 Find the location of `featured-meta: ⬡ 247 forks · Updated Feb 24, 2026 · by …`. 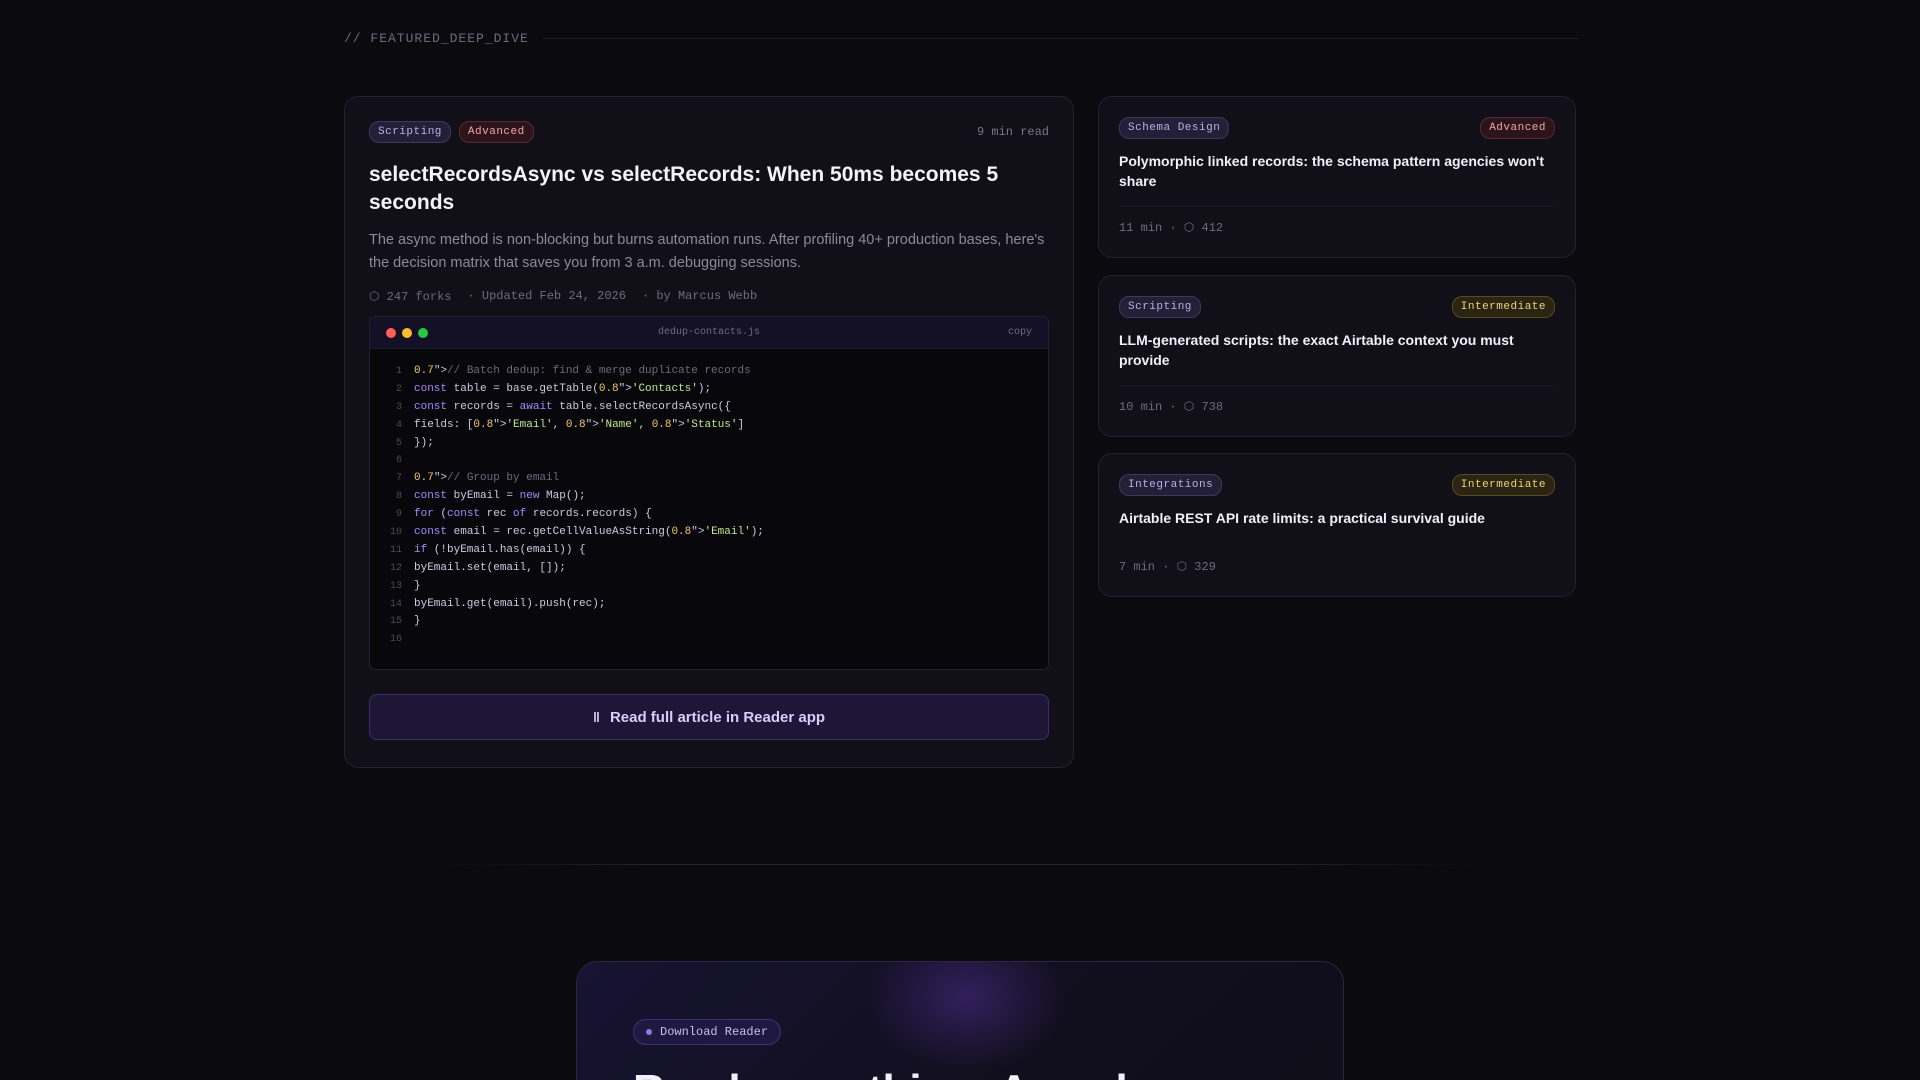

featured-meta: ⬡ 247 forks · Updated Feb 24, 2026 · by … is located at coordinates (709, 296).